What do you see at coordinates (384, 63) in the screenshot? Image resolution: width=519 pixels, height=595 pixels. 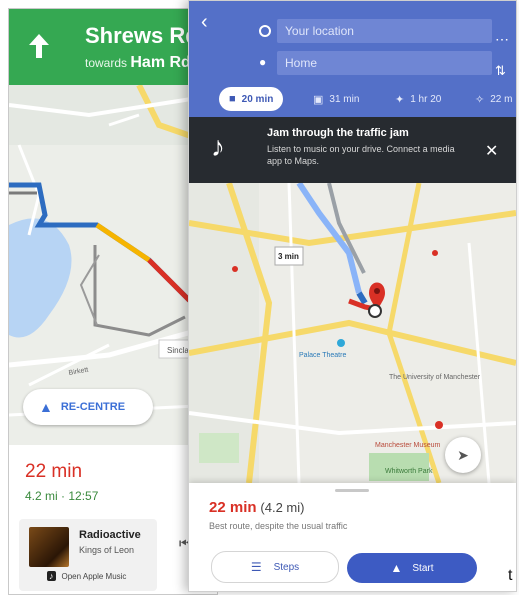 I see `destination-field: Home` at bounding box center [384, 63].